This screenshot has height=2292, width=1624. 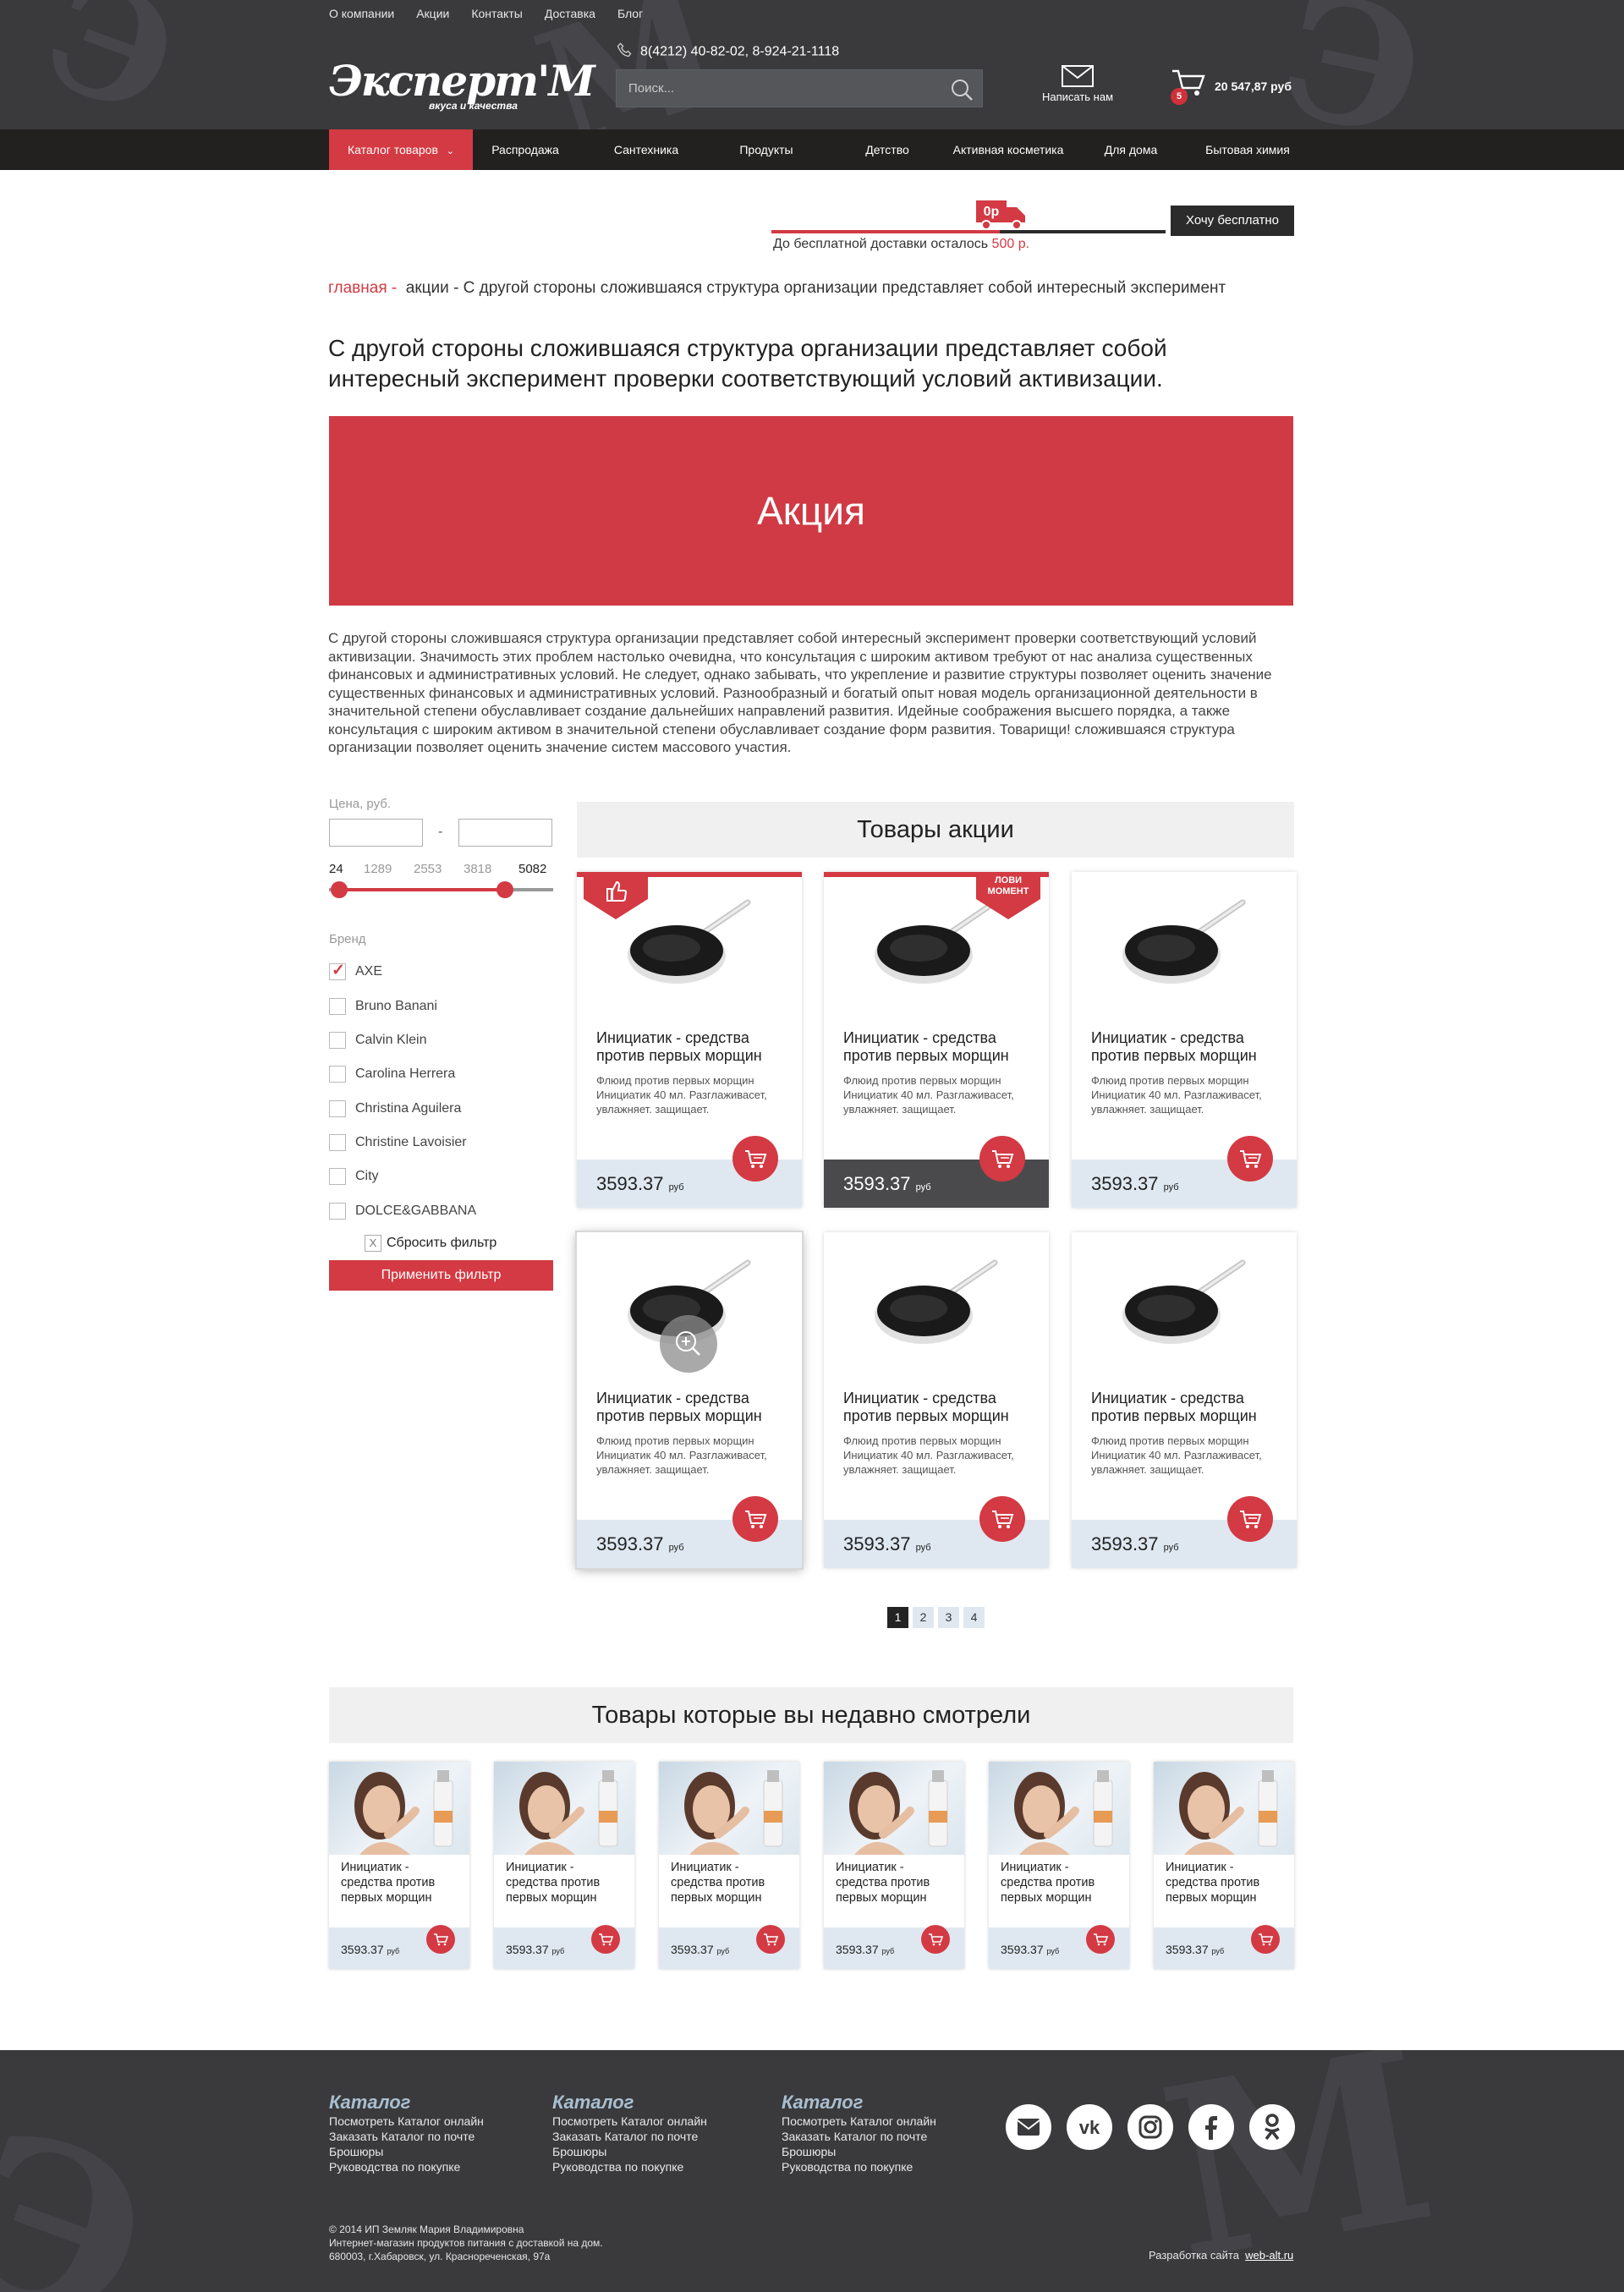 I want to click on facebook-icon, so click(x=1211, y=2127).